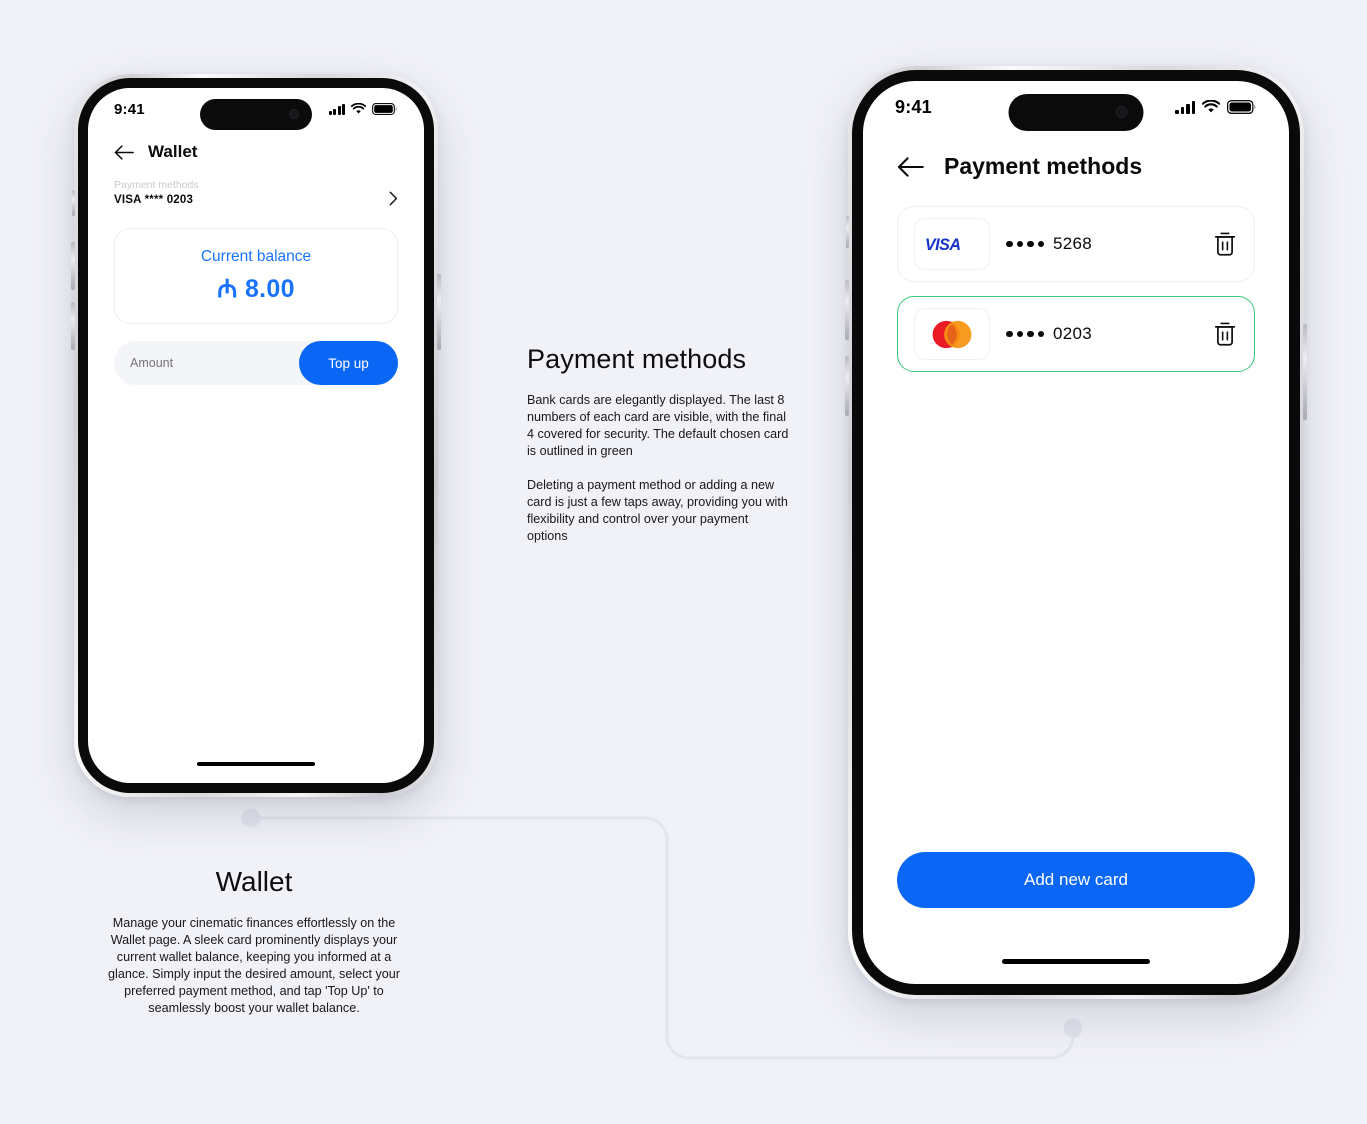 The height and width of the screenshot is (1124, 1367). Describe the element at coordinates (173, 151) in the screenshot. I see `page-title: Wallet` at that location.